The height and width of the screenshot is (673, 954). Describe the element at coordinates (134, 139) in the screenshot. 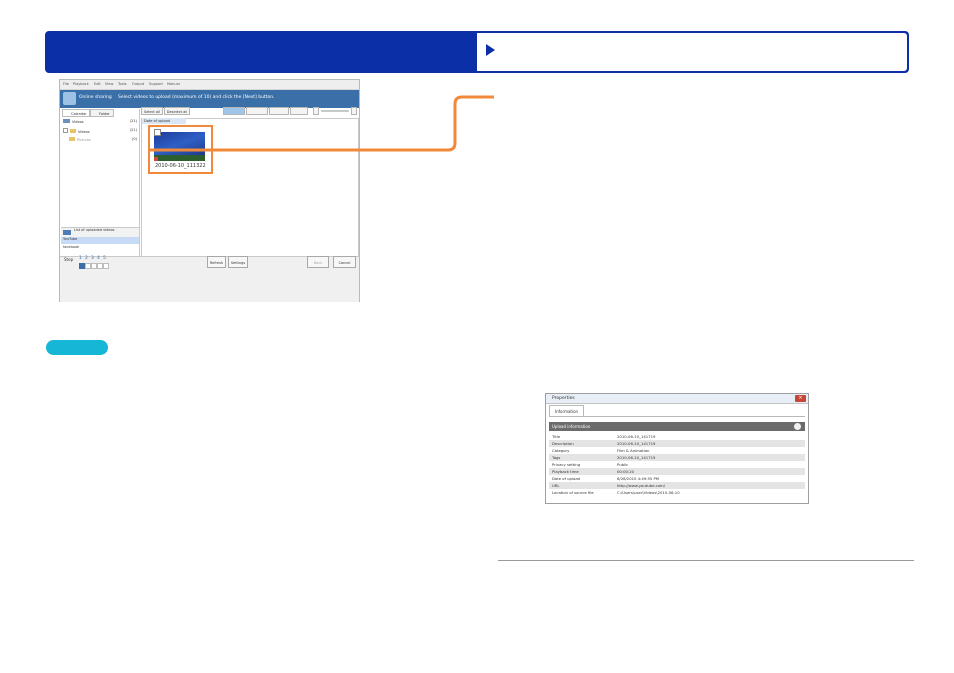

I see `tree-count: (0)` at that location.